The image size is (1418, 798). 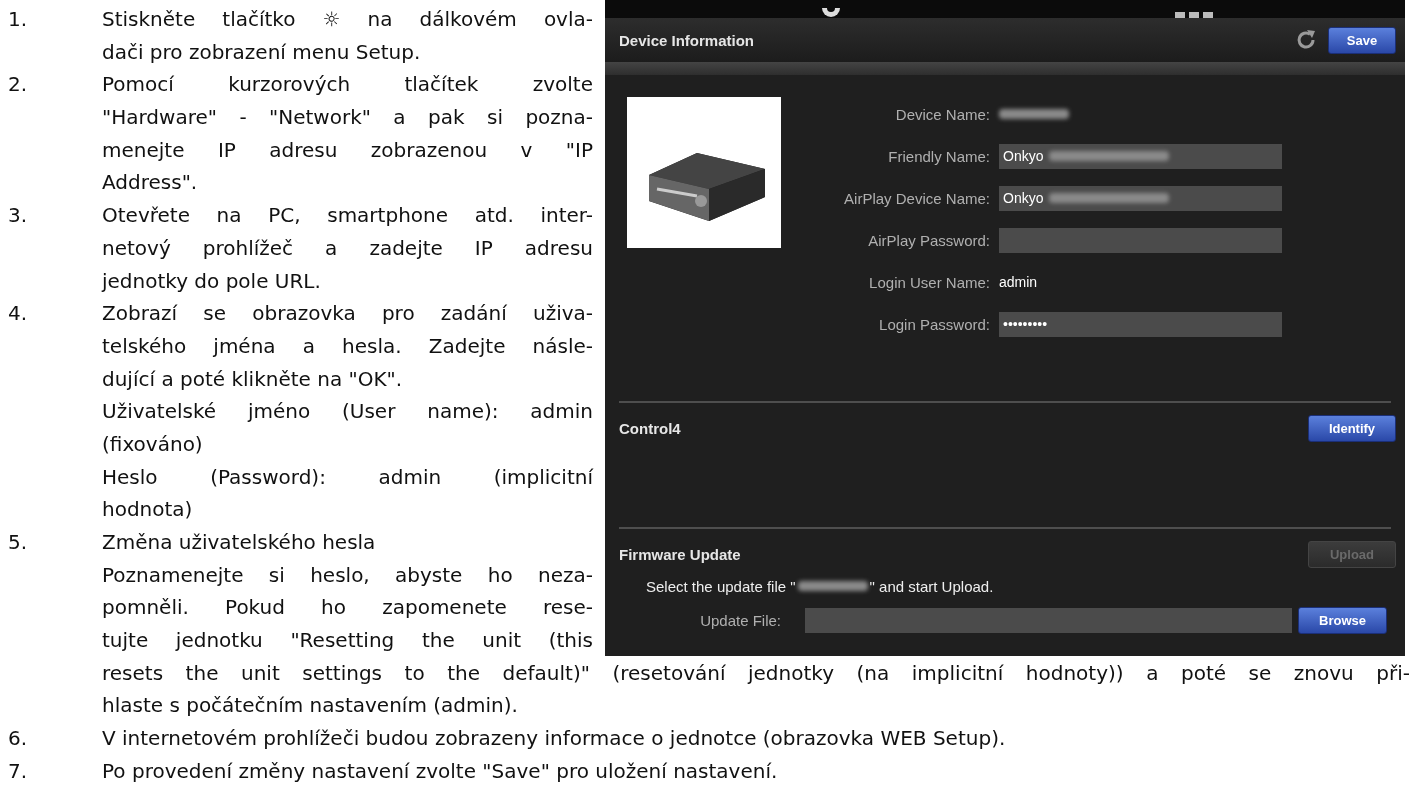 What do you see at coordinates (310, 706) in the screenshot?
I see `instruction-line: hlaste s počátečním nastavením (admin).` at bounding box center [310, 706].